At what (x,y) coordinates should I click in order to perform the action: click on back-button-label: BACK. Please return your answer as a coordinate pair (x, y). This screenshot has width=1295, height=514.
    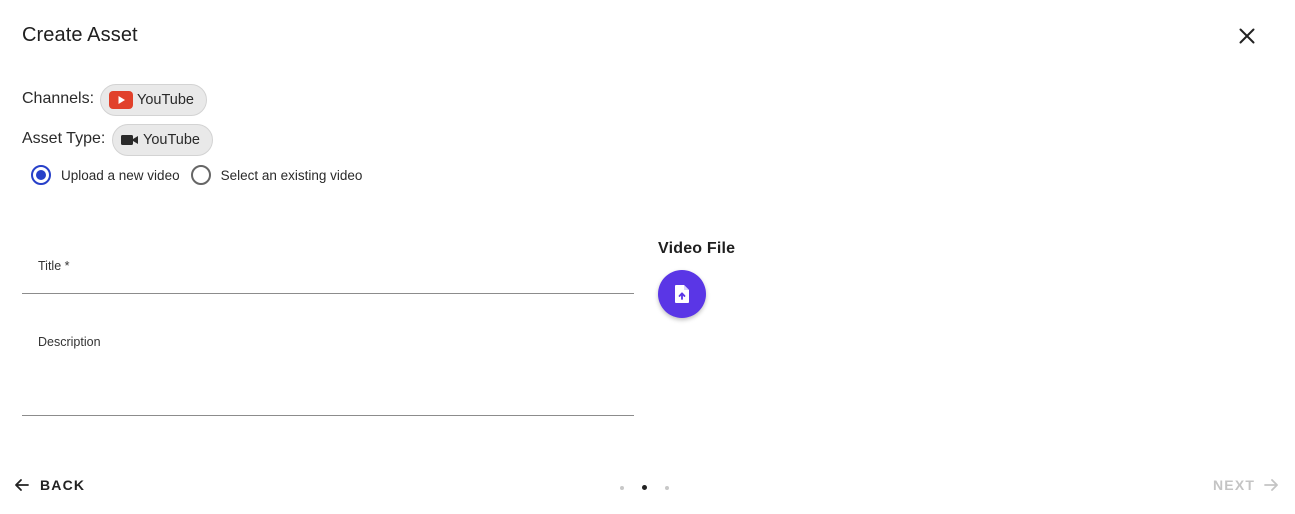
    Looking at the image, I should click on (63, 485).